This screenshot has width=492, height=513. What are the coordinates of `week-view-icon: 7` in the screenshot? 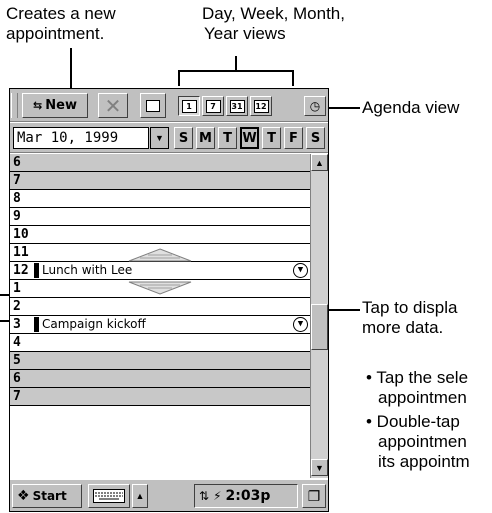 It's located at (213, 106).